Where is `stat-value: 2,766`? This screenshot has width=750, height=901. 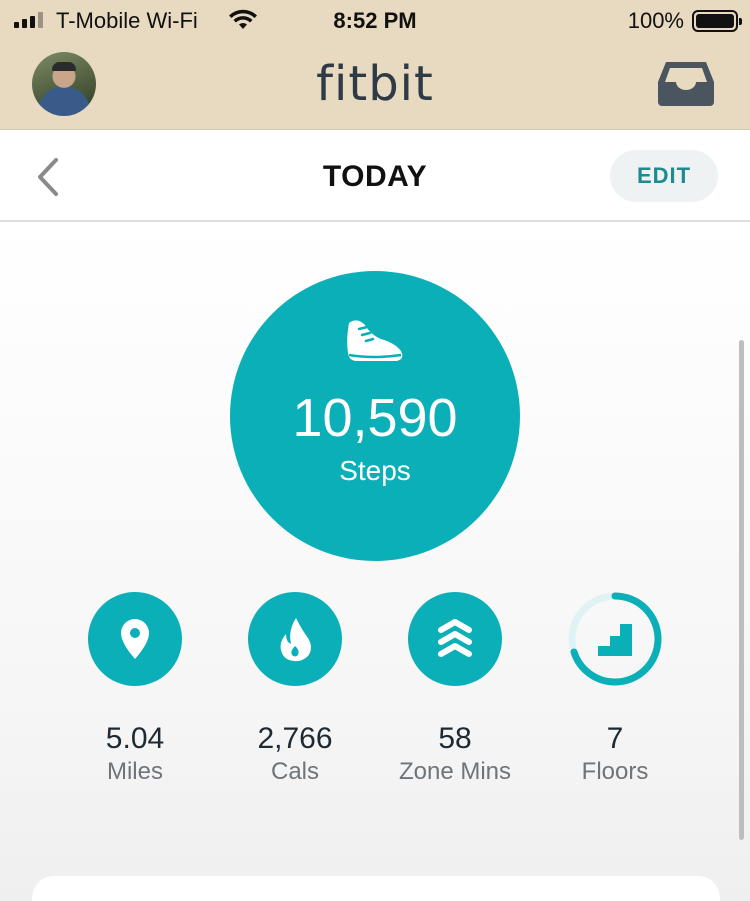 stat-value: 2,766 is located at coordinates (295, 738).